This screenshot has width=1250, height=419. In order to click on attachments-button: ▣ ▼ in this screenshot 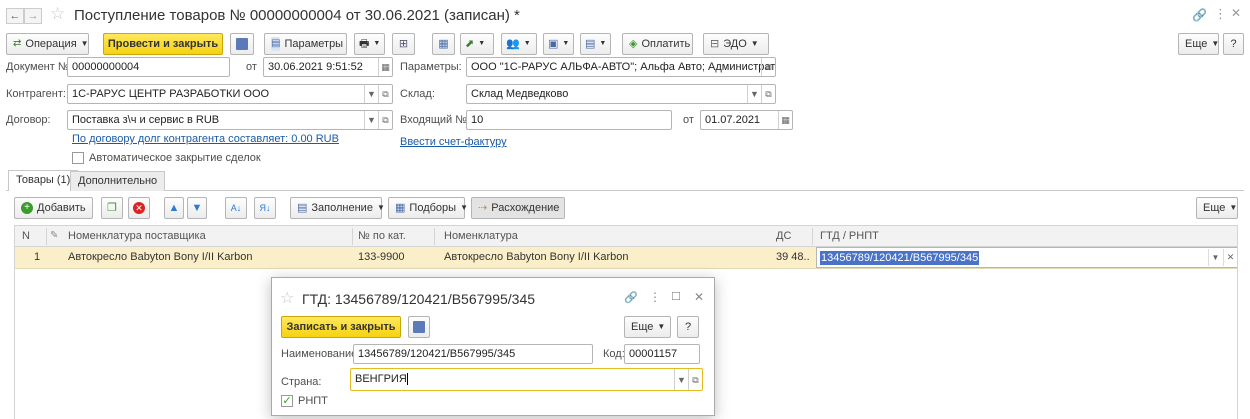, I will do `click(558, 44)`.